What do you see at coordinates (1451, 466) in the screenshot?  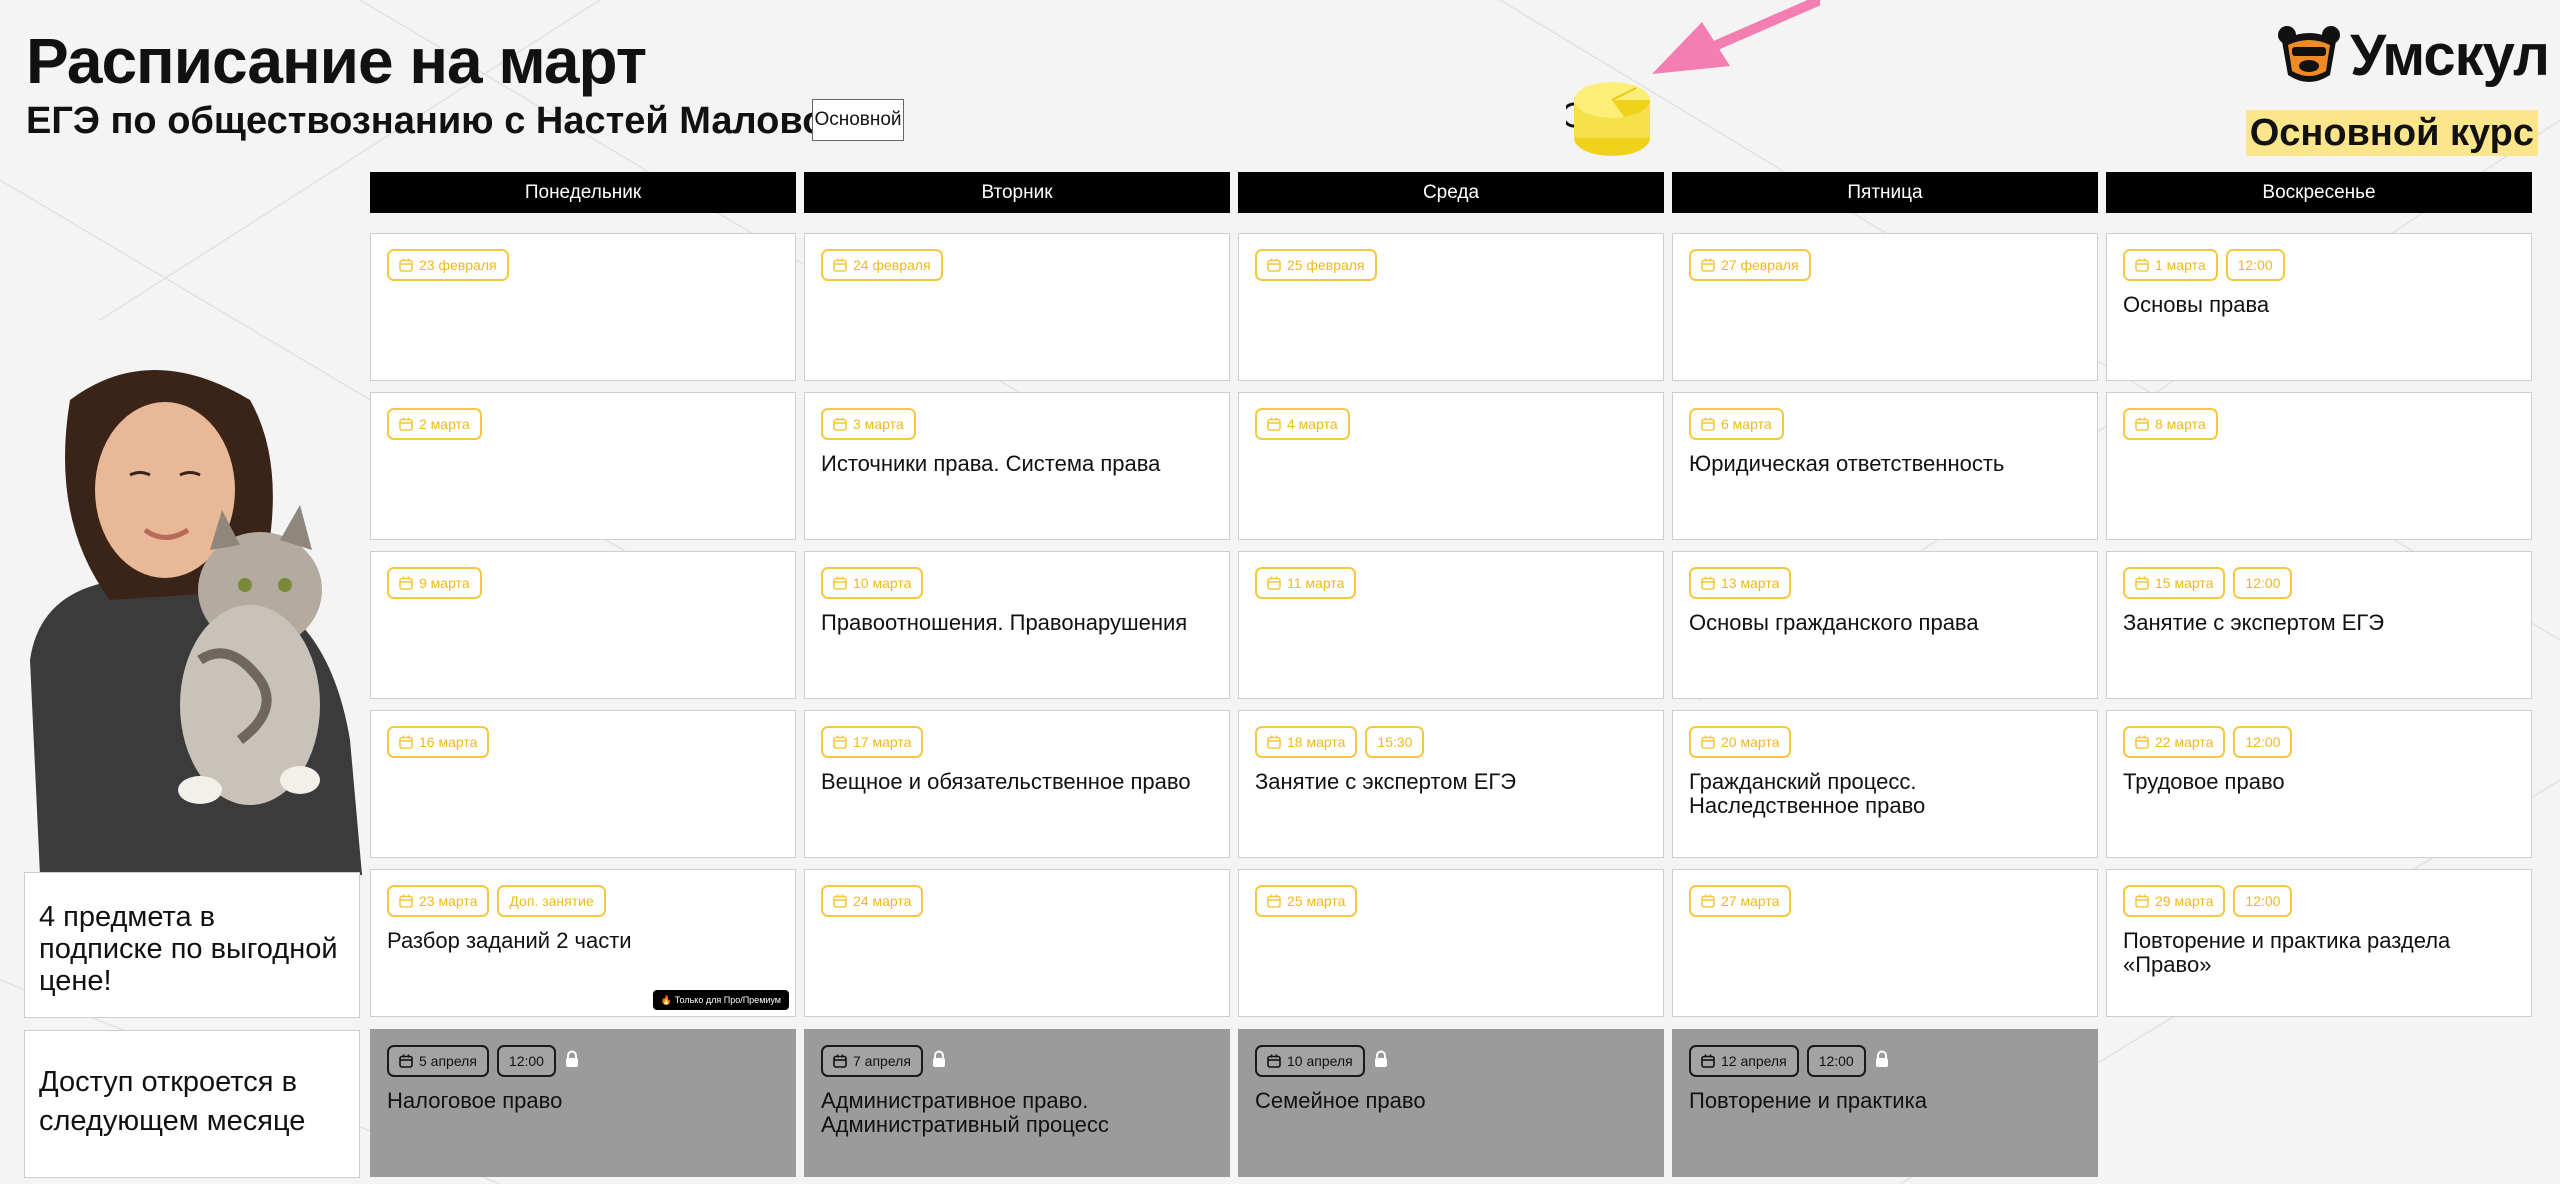 I see `lesson-card: 4 марта` at bounding box center [1451, 466].